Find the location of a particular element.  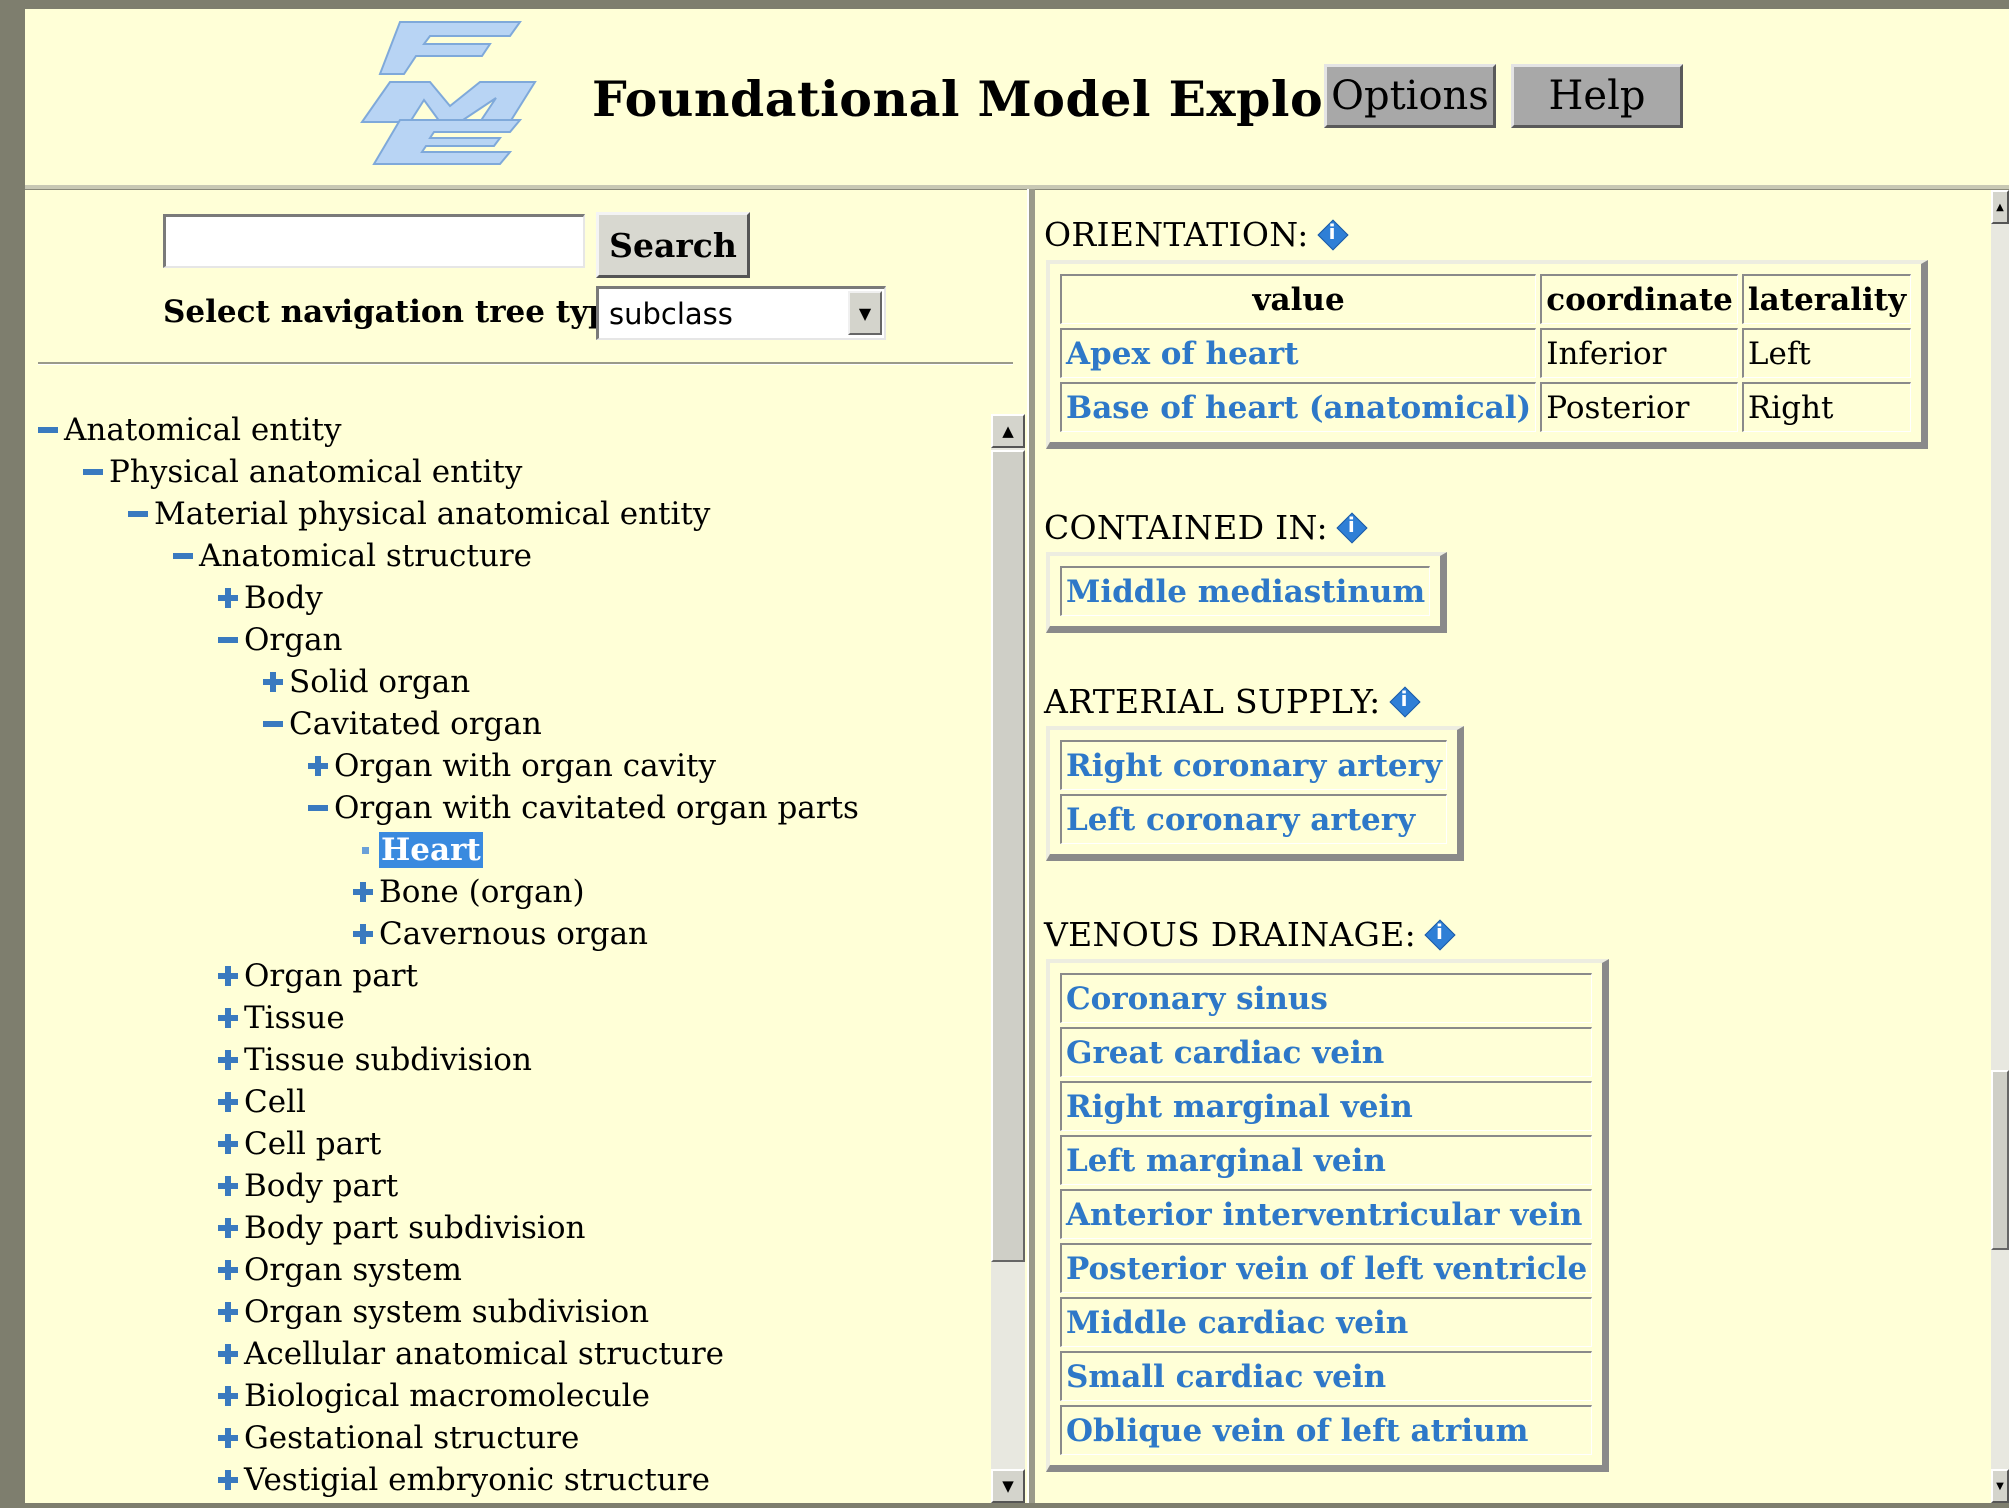

tree-node-label: Organ with organ cavity is located at coordinates (525, 766).